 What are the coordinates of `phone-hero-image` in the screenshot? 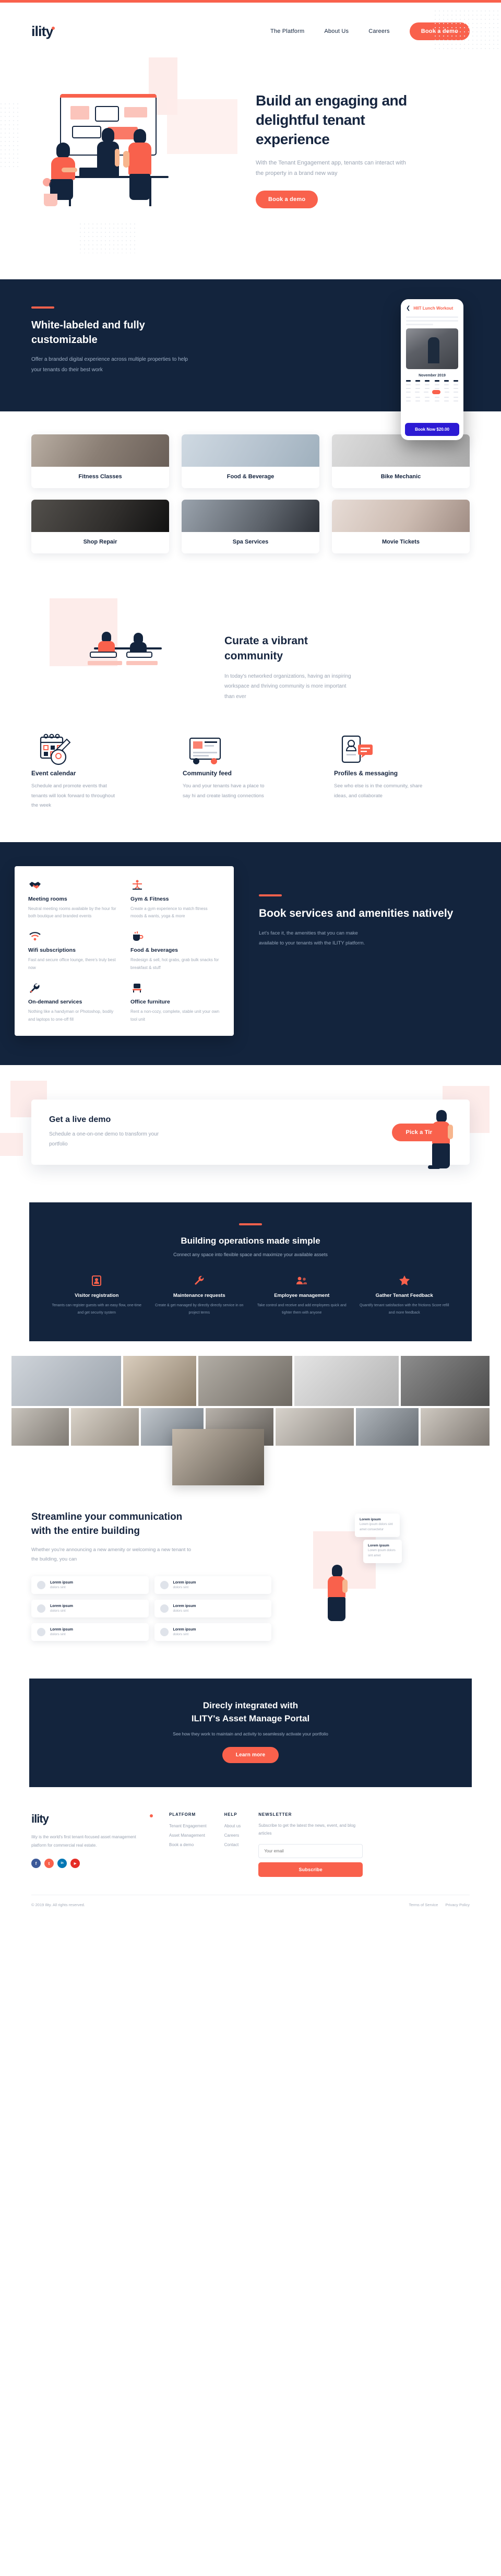 It's located at (432, 348).